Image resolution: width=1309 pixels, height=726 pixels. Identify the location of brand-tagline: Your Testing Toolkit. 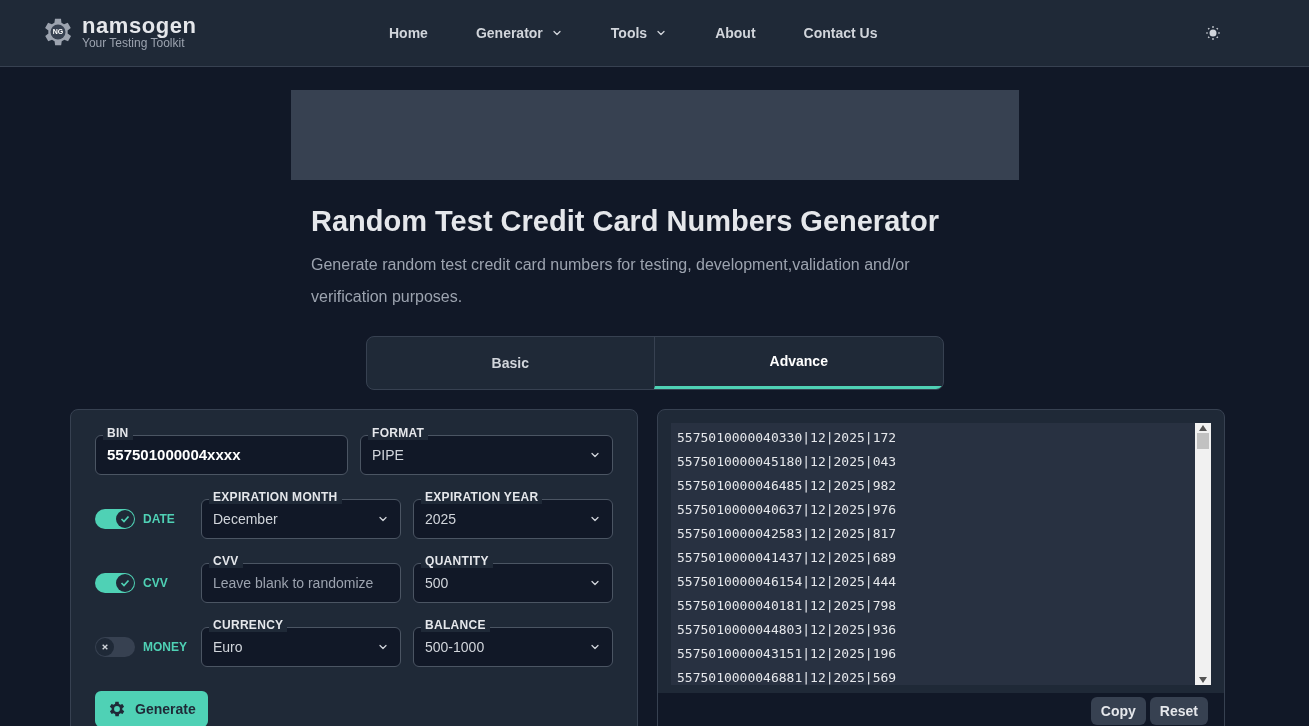
(133, 43).